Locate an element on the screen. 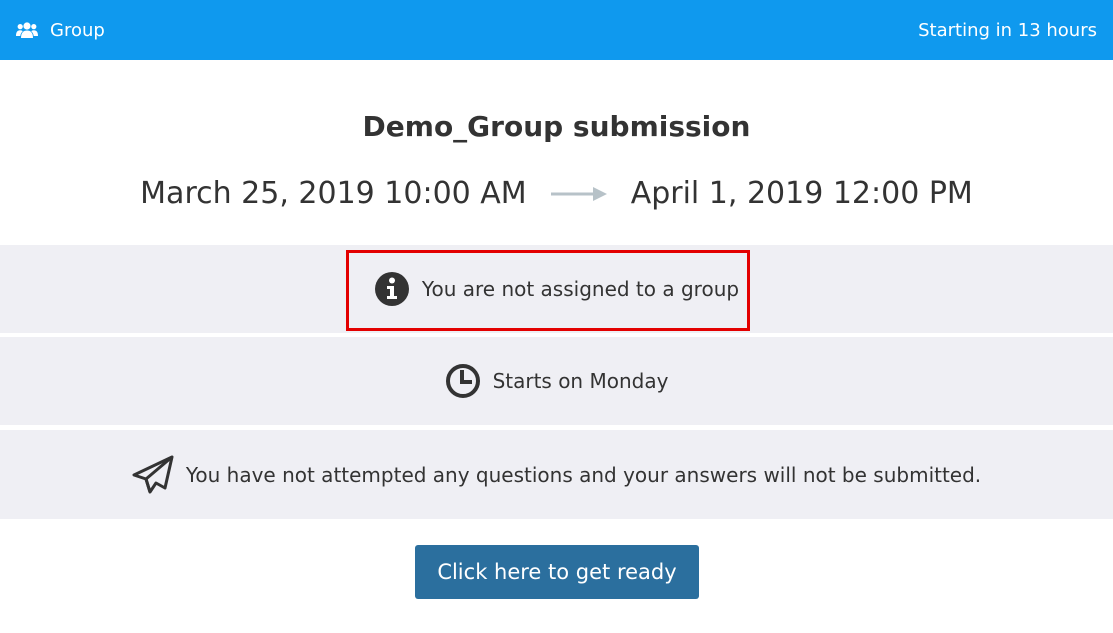 The width and height of the screenshot is (1113, 633). info-circle-icon is located at coordinates (392, 289).